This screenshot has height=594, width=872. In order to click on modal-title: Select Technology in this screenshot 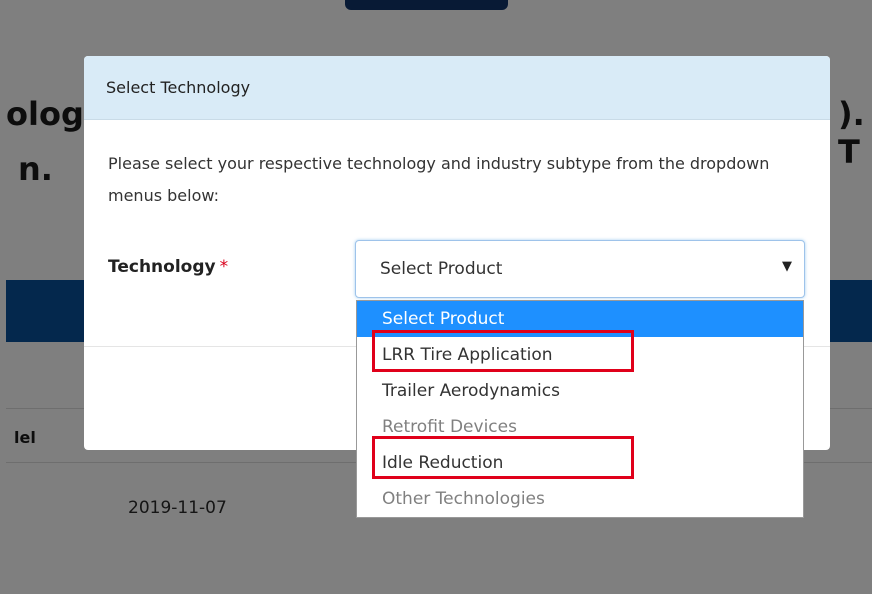, I will do `click(178, 87)`.